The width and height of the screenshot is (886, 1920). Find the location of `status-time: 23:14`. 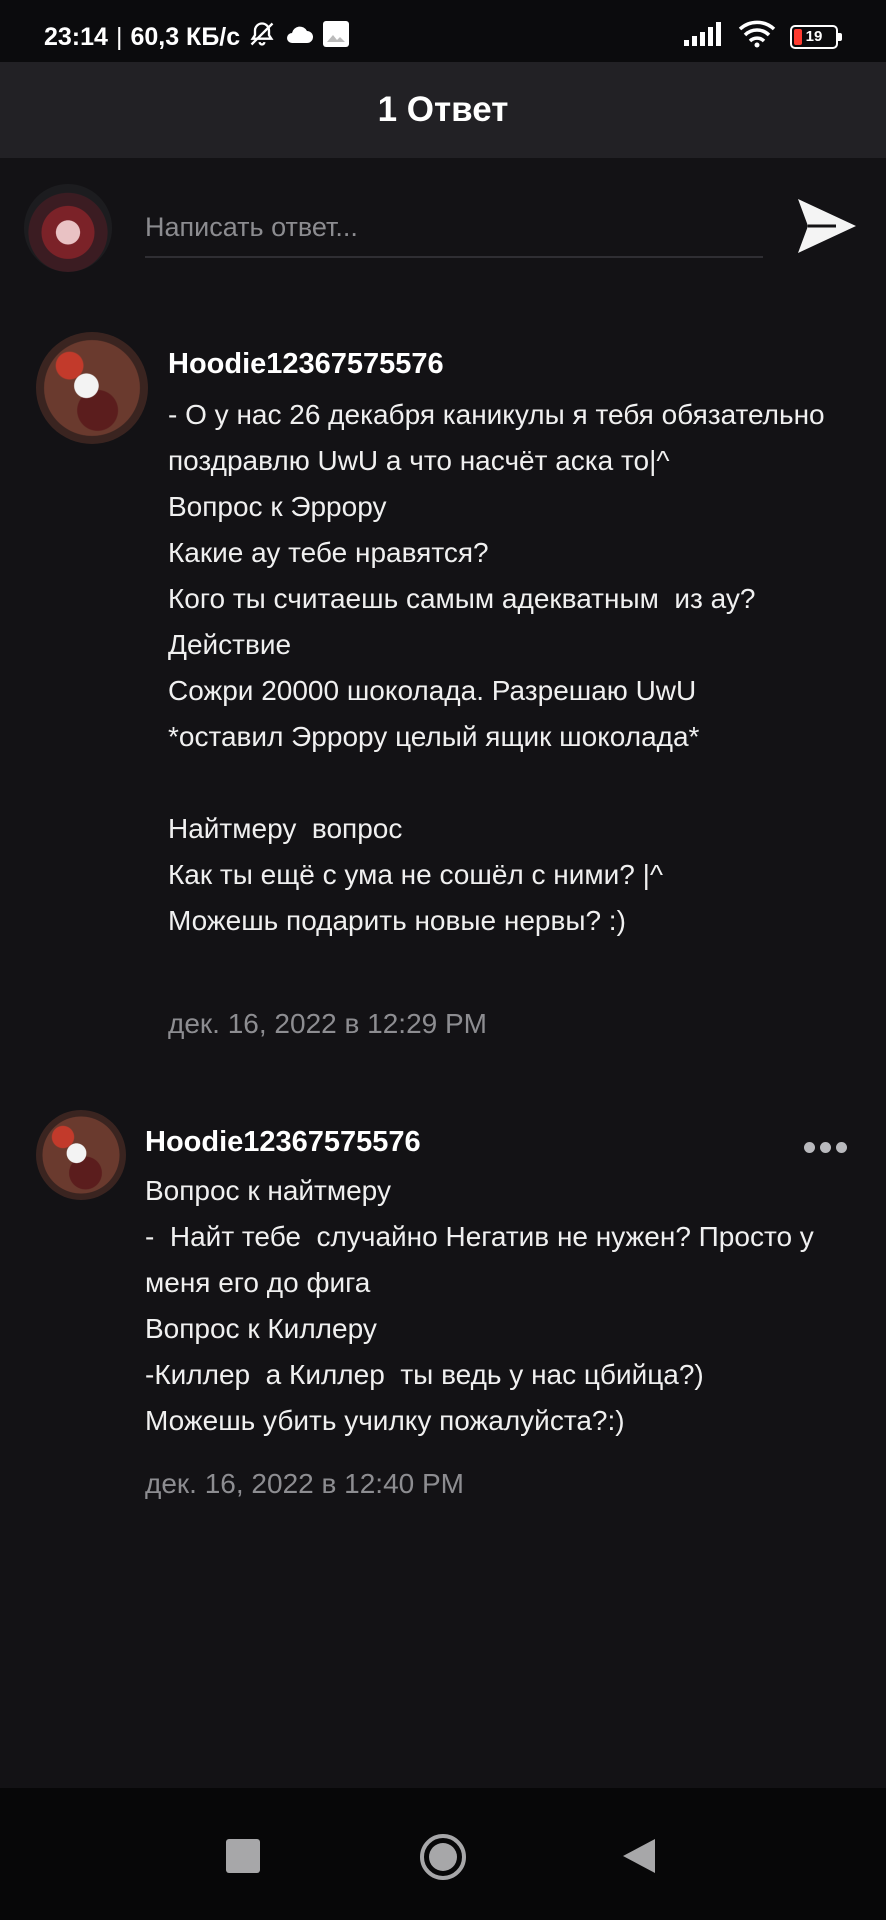

status-time: 23:14 is located at coordinates (76, 37).